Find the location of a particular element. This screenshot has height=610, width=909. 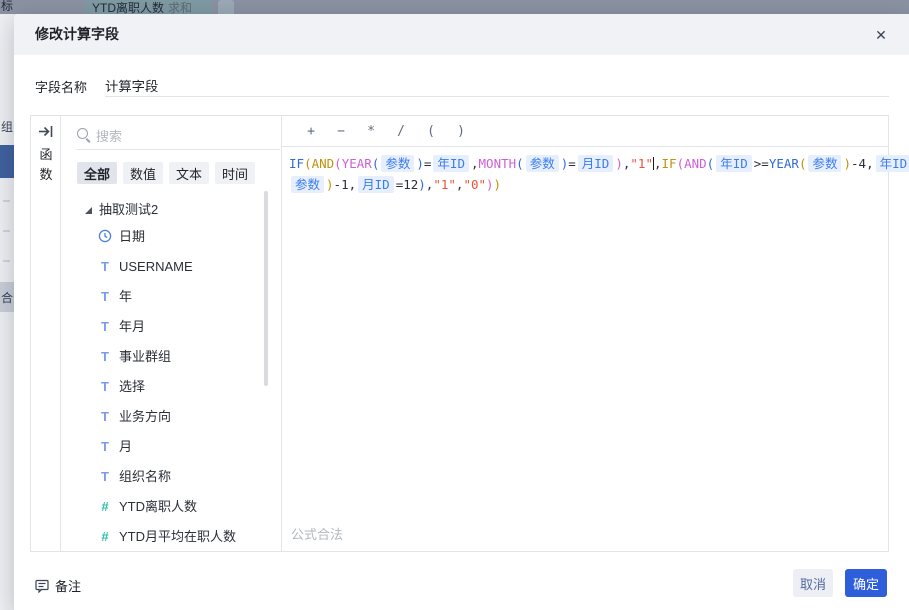

search-icon is located at coordinates (82, 133).